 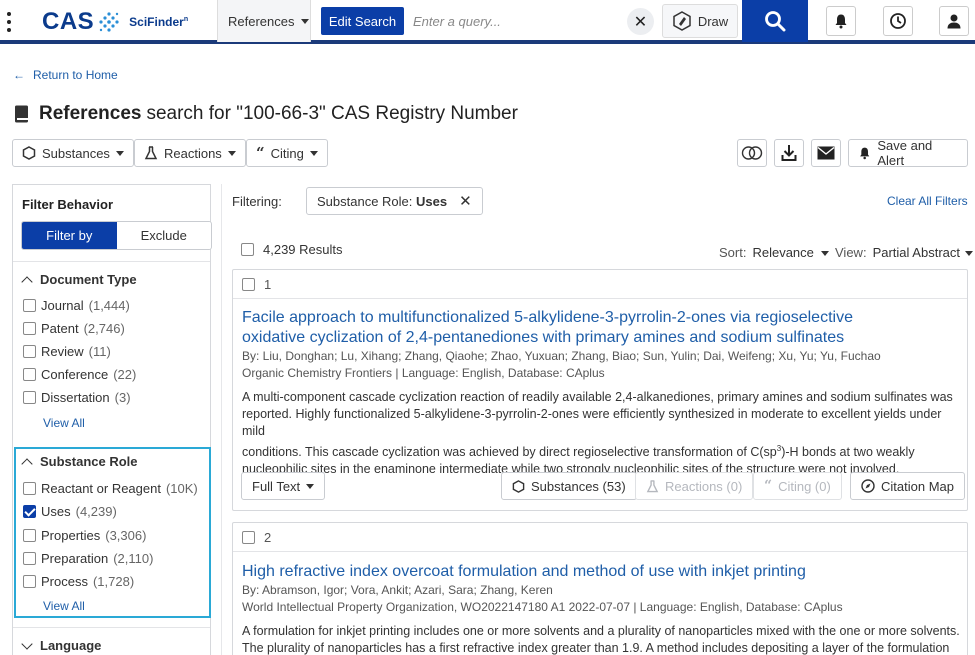 What do you see at coordinates (916, 252) in the screenshot?
I see `view-value: Partial Abstract` at bounding box center [916, 252].